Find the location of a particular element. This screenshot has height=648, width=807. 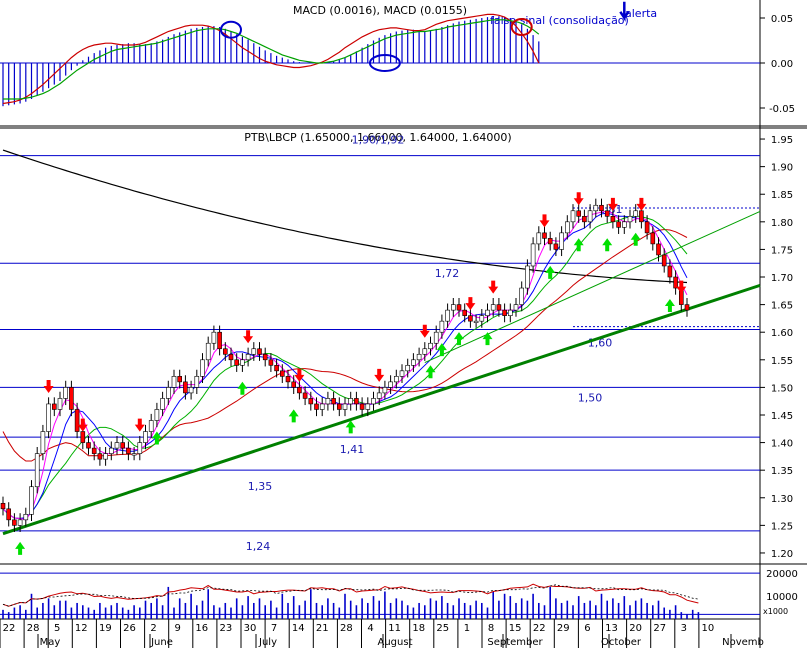

macd-panel-title: MACD (0.0016), MACD (0.0155) is located at coordinates (380, 10).